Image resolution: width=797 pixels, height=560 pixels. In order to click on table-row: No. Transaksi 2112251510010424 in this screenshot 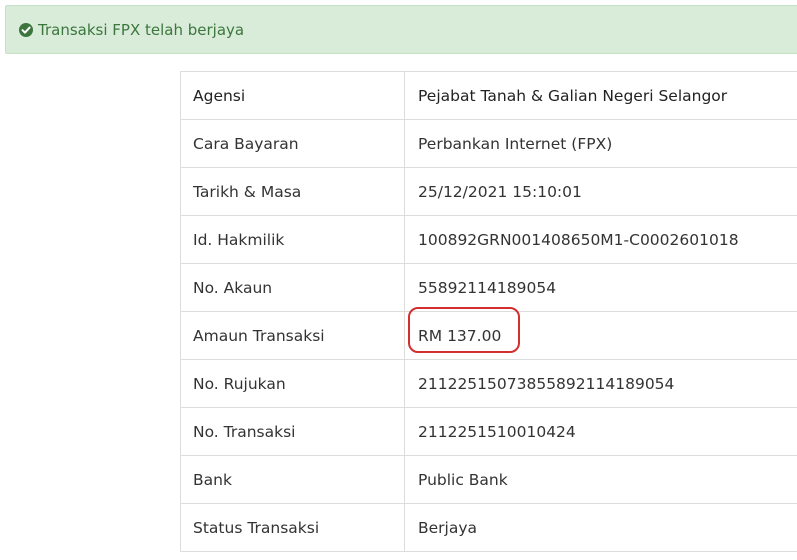, I will do `click(488, 431)`.